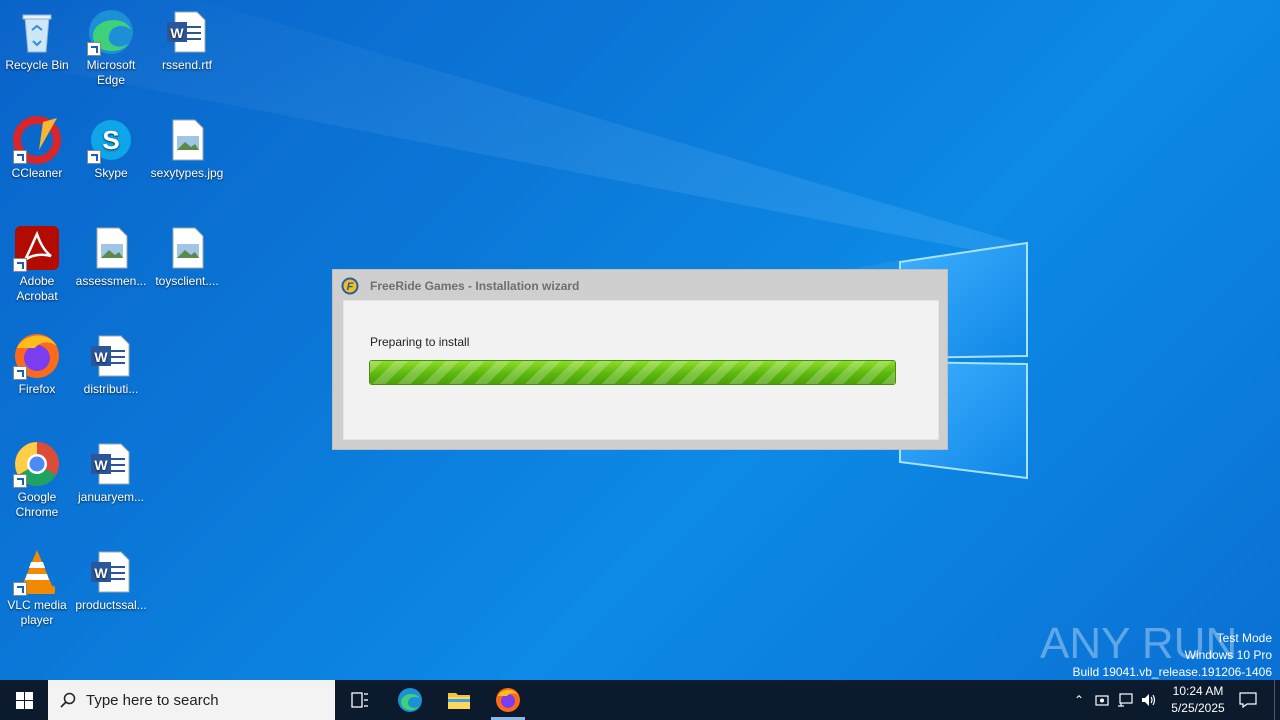  I want to click on chrome-icon, so click(37, 464).